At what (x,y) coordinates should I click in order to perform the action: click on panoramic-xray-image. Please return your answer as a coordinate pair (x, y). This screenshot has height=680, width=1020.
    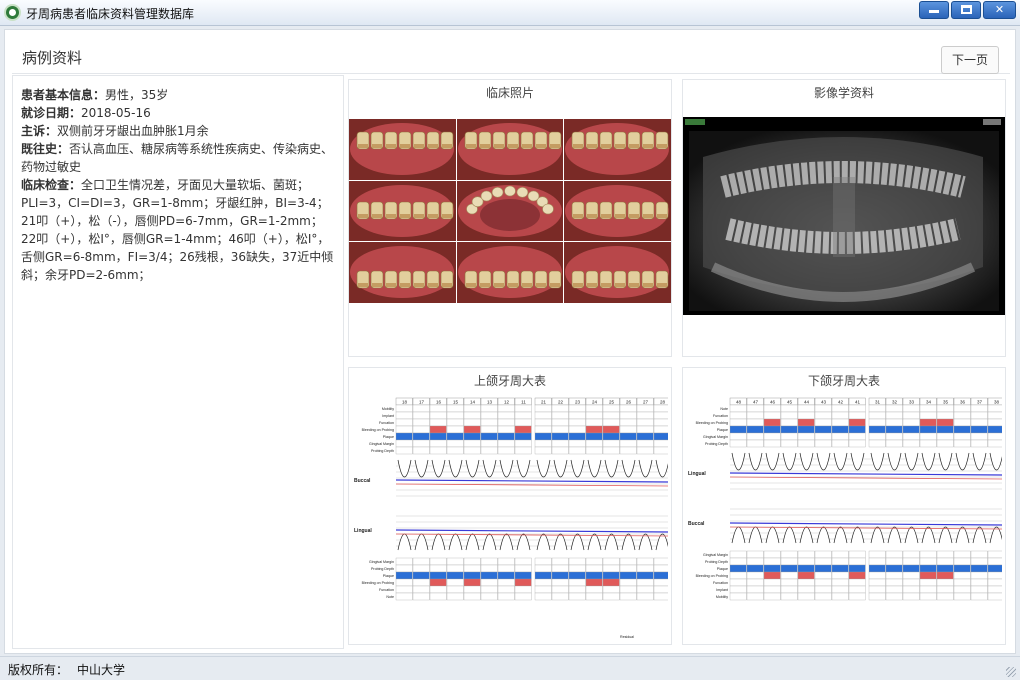
    Looking at the image, I should click on (844, 216).